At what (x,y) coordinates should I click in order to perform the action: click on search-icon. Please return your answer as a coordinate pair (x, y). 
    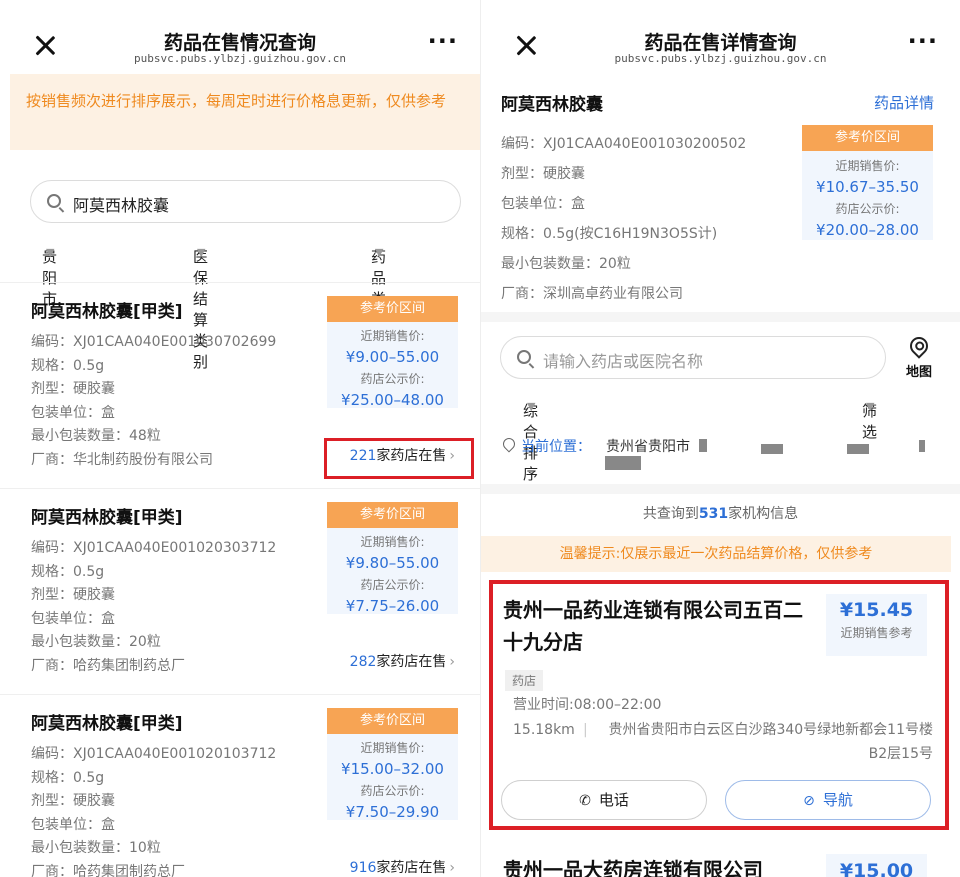
    Looking at the image, I should click on (54, 201).